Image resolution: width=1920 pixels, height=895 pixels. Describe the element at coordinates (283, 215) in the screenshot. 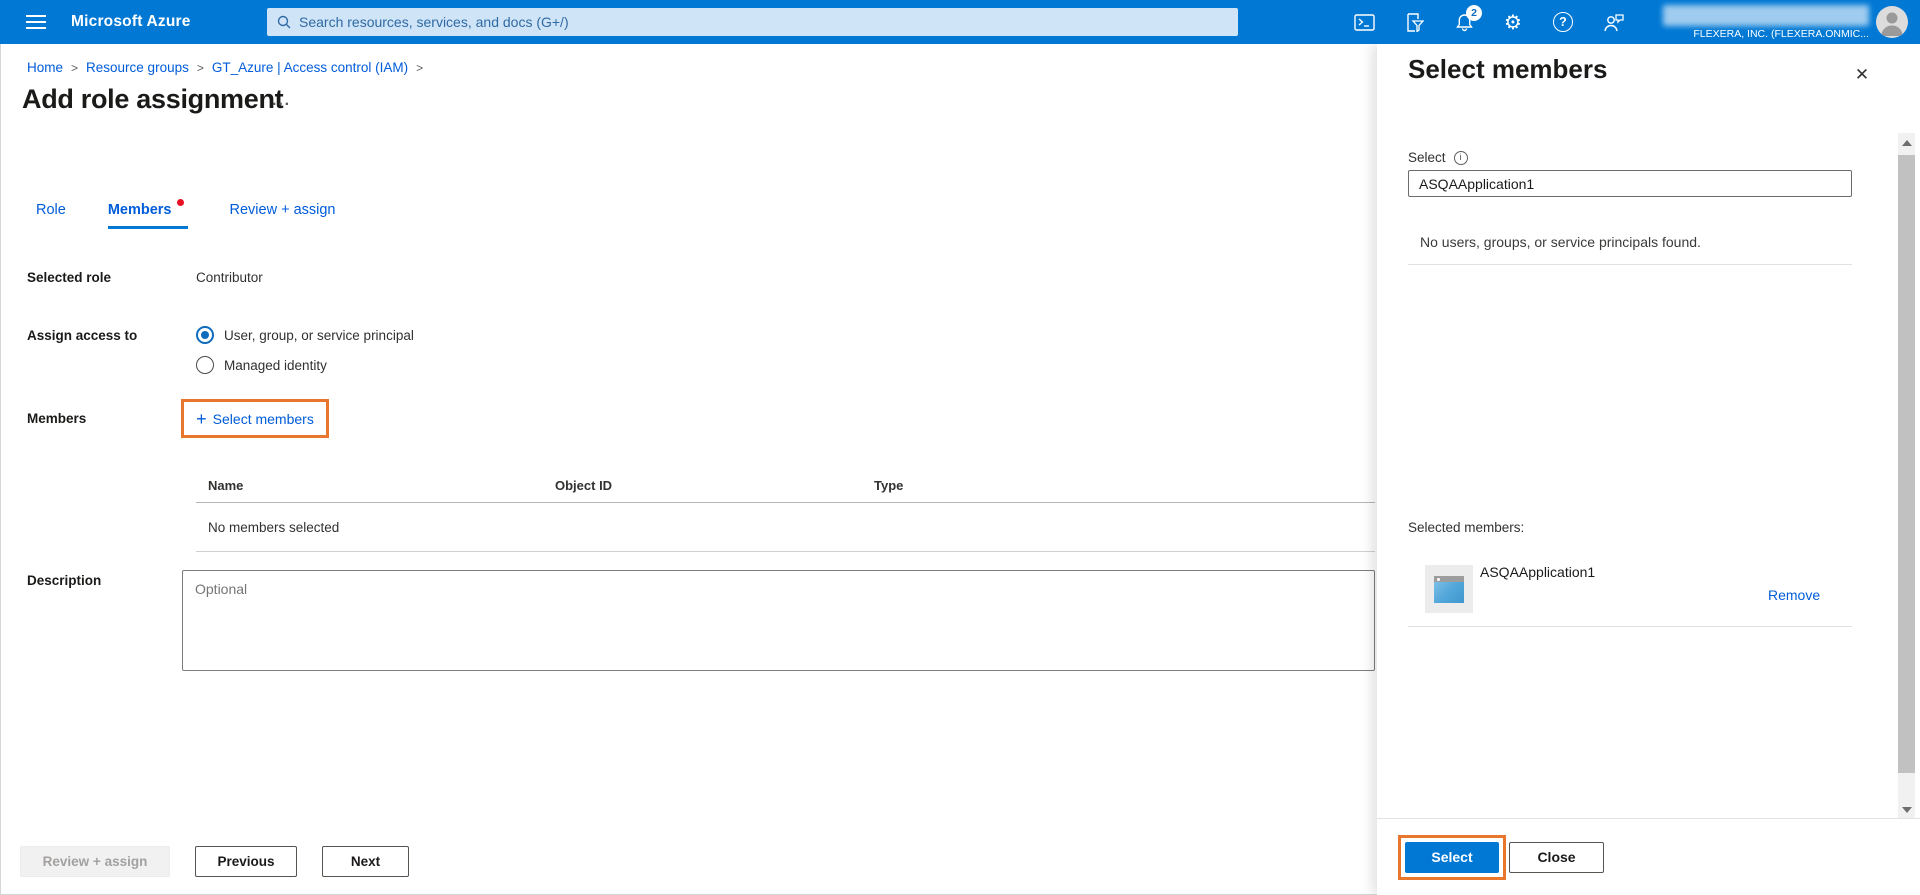

I see `tab-review-assign: Review + assign` at that location.